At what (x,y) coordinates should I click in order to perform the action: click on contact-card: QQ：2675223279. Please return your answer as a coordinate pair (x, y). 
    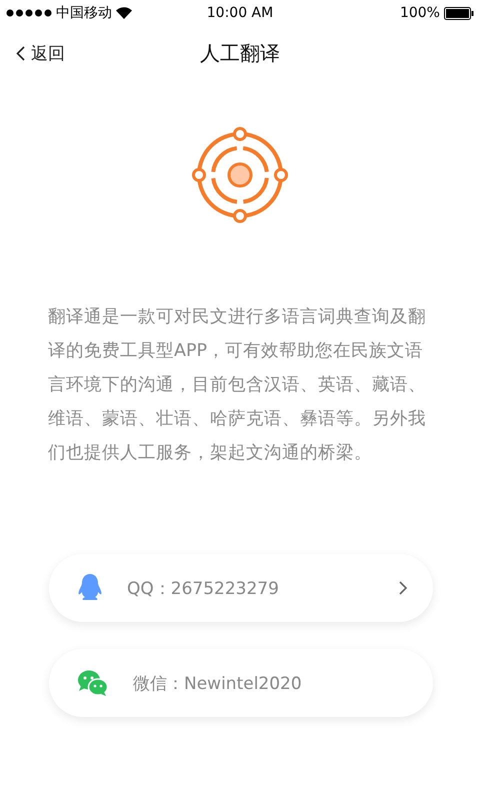
    Looking at the image, I should click on (241, 588).